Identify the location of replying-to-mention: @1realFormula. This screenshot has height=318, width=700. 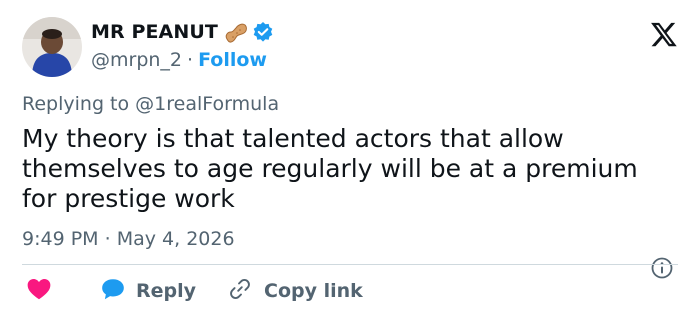
(207, 104).